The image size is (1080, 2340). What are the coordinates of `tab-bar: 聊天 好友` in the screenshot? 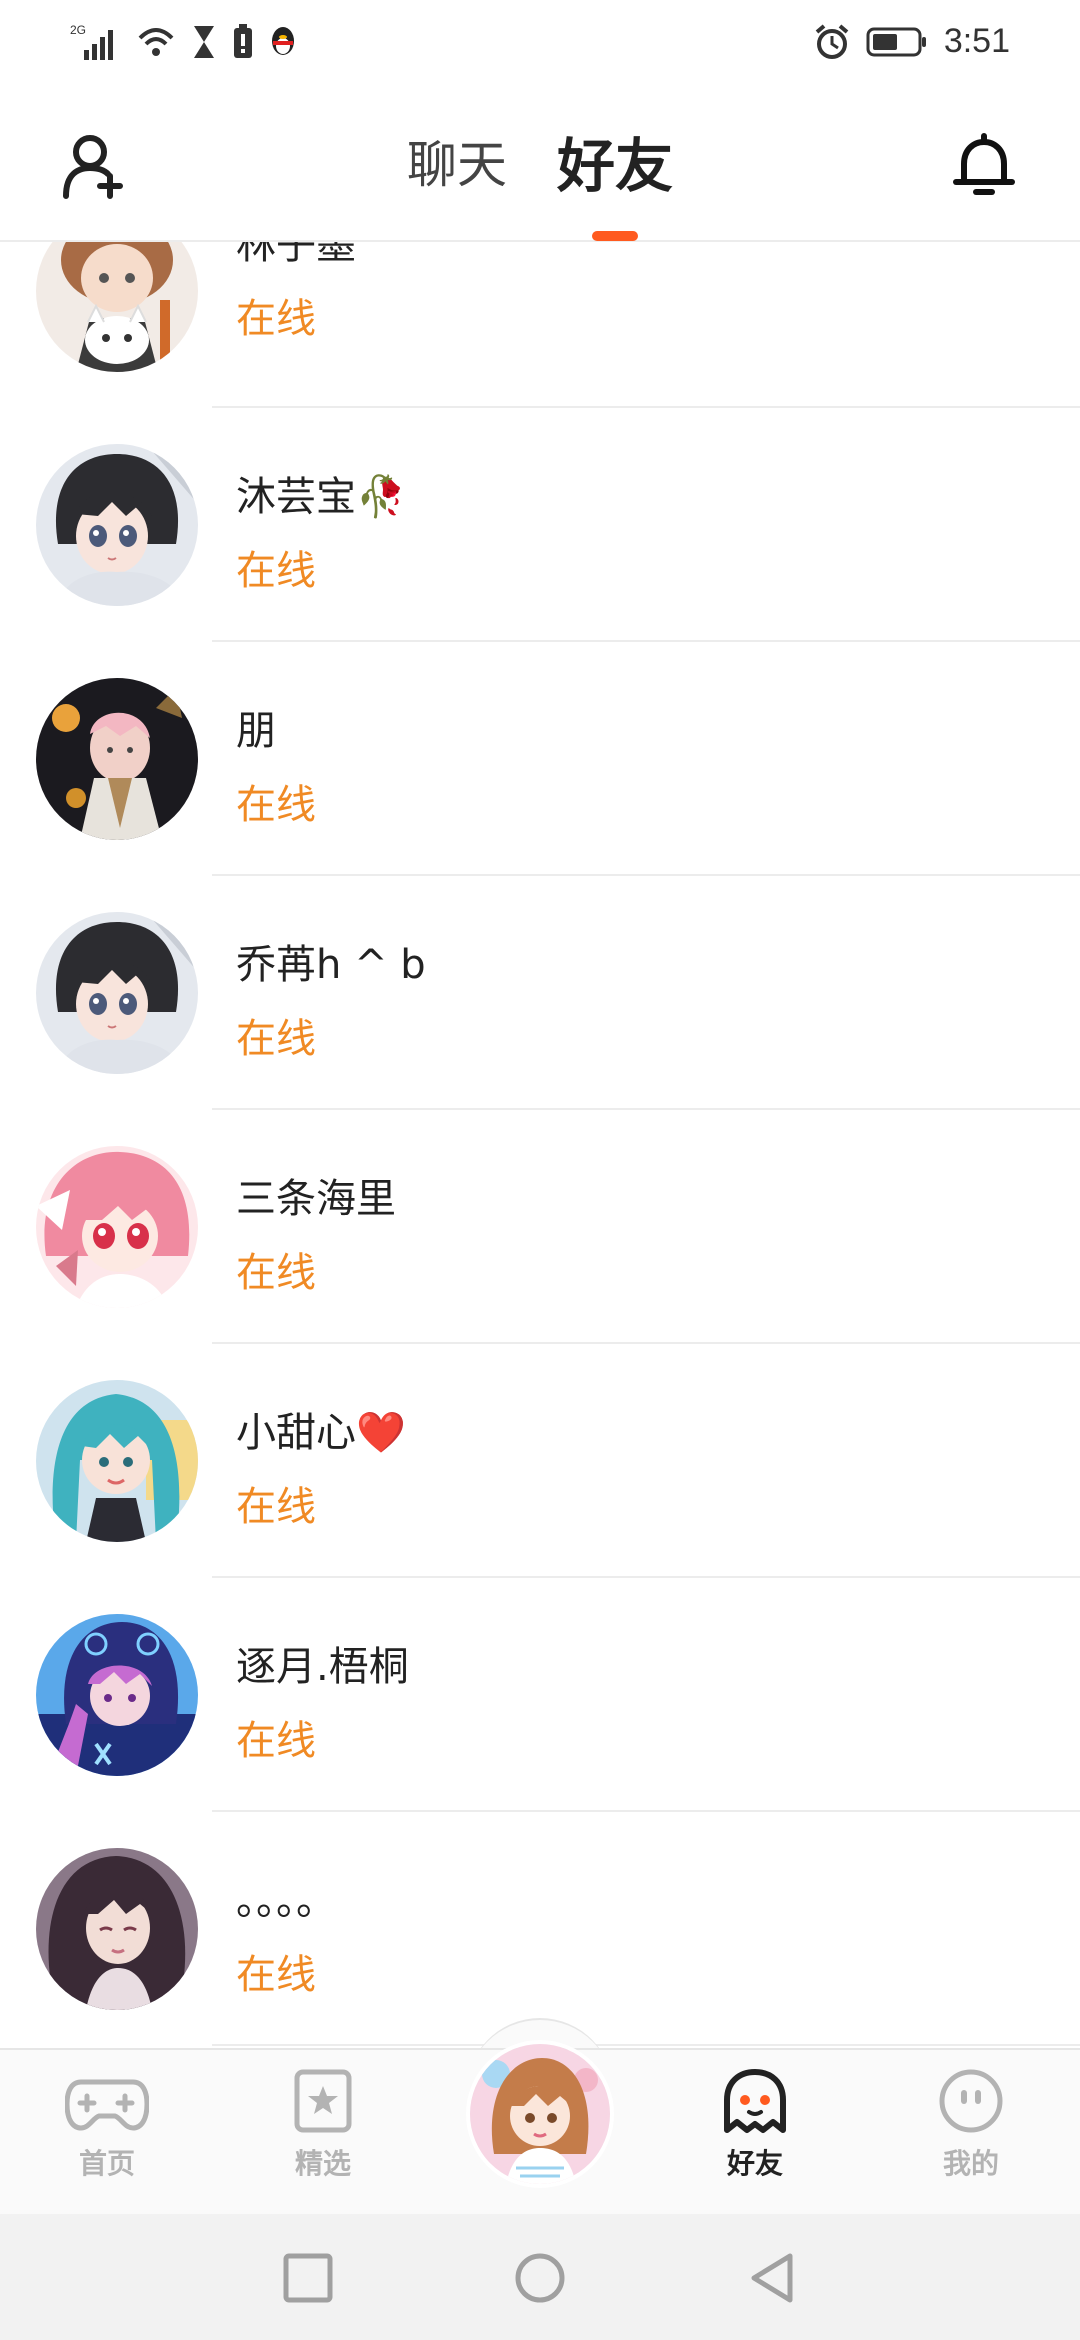 It's located at (540, 165).